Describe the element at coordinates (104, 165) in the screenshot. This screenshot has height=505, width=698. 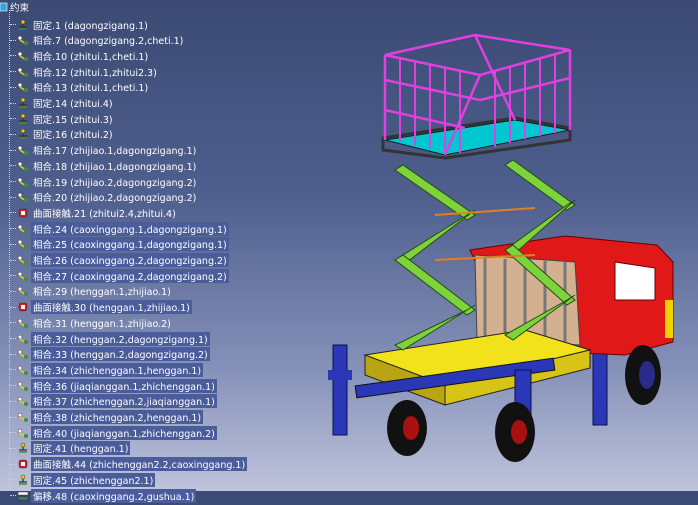
I see `constraint-item: 相合.18 (zhijiao.1,dagongzigang.1)` at that location.